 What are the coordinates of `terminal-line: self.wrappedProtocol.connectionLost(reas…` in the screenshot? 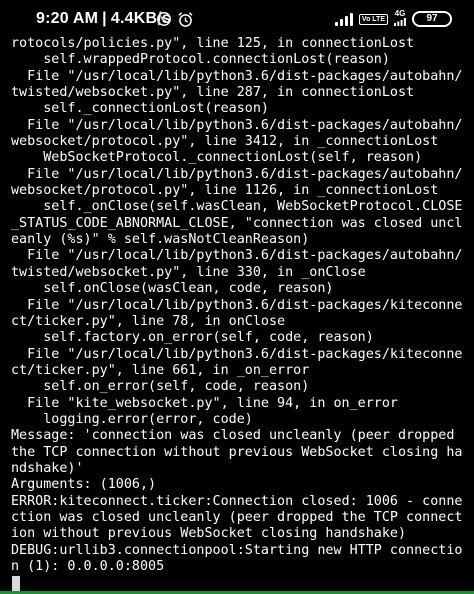 It's located at (200, 60).